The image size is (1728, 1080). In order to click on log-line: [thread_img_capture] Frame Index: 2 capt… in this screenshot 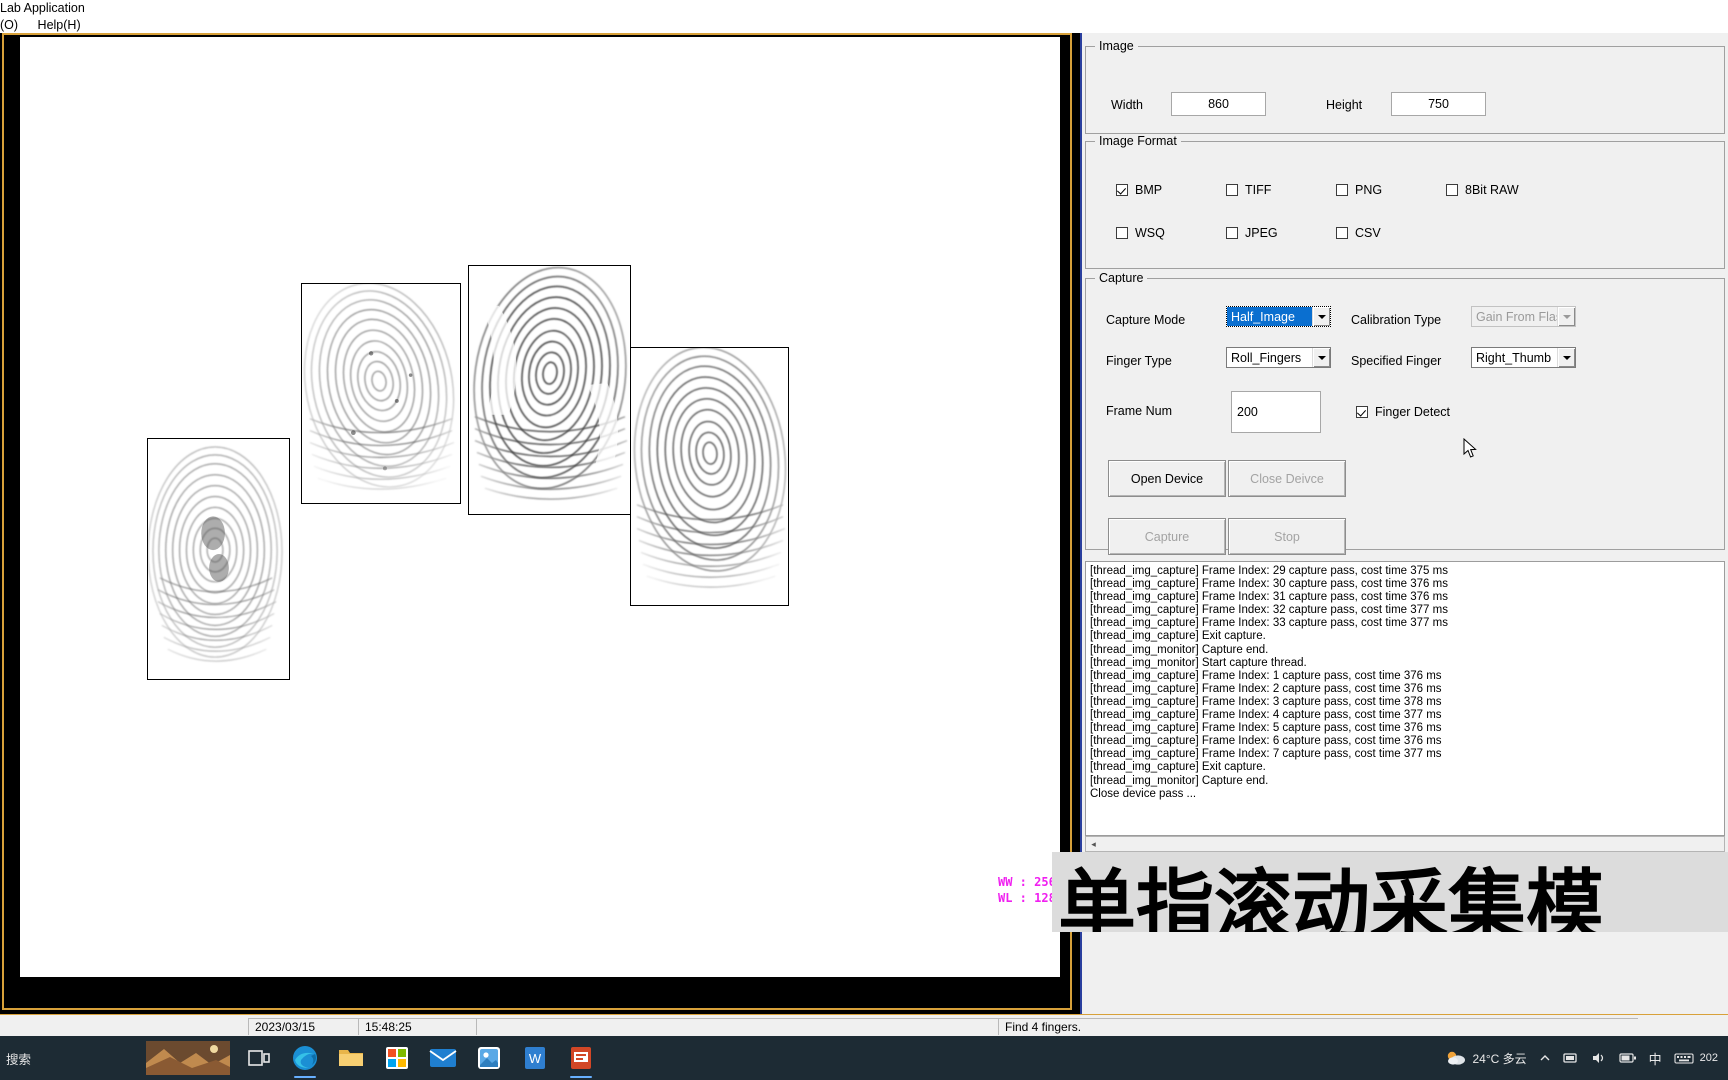, I will do `click(1266, 688)`.